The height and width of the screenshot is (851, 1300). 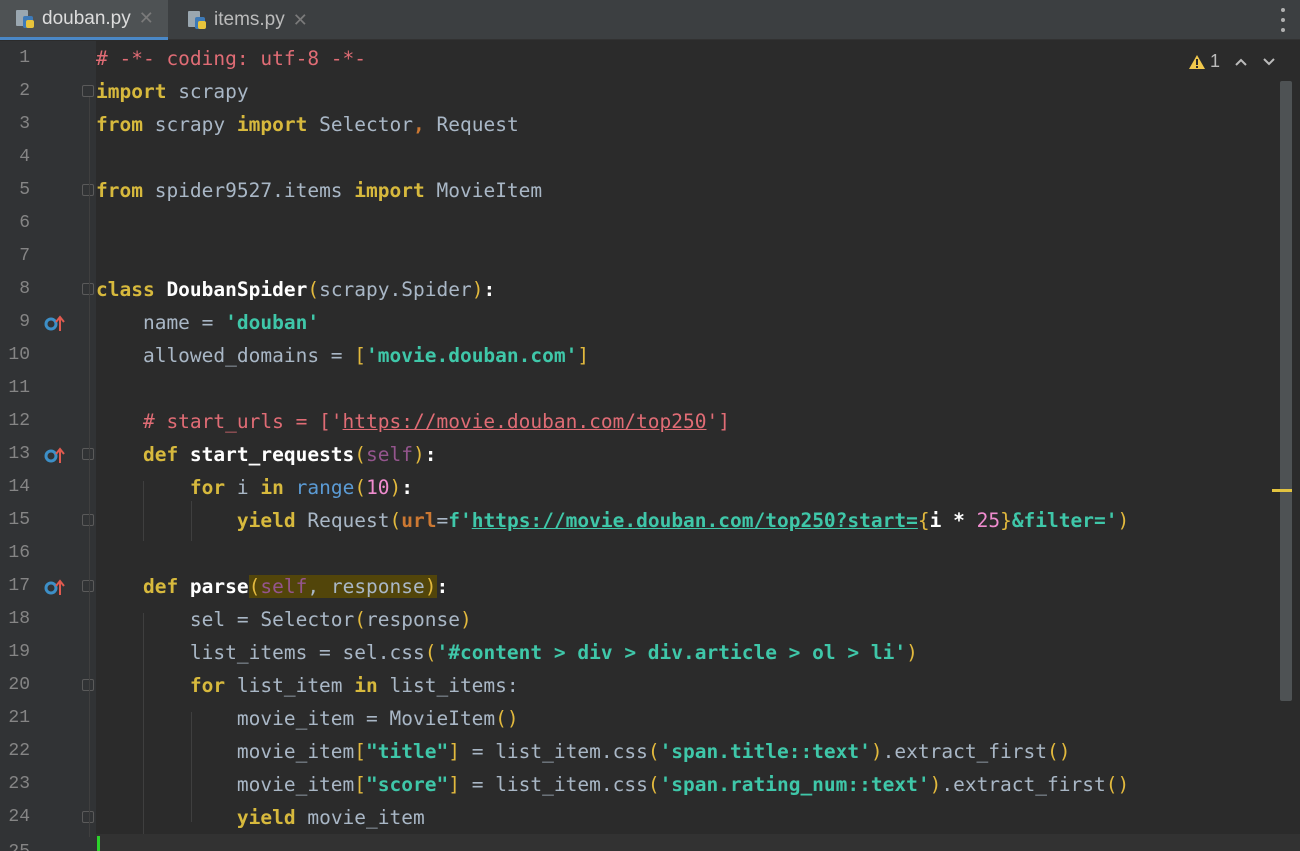 What do you see at coordinates (24, 322) in the screenshot?
I see `line-number: 9` at bounding box center [24, 322].